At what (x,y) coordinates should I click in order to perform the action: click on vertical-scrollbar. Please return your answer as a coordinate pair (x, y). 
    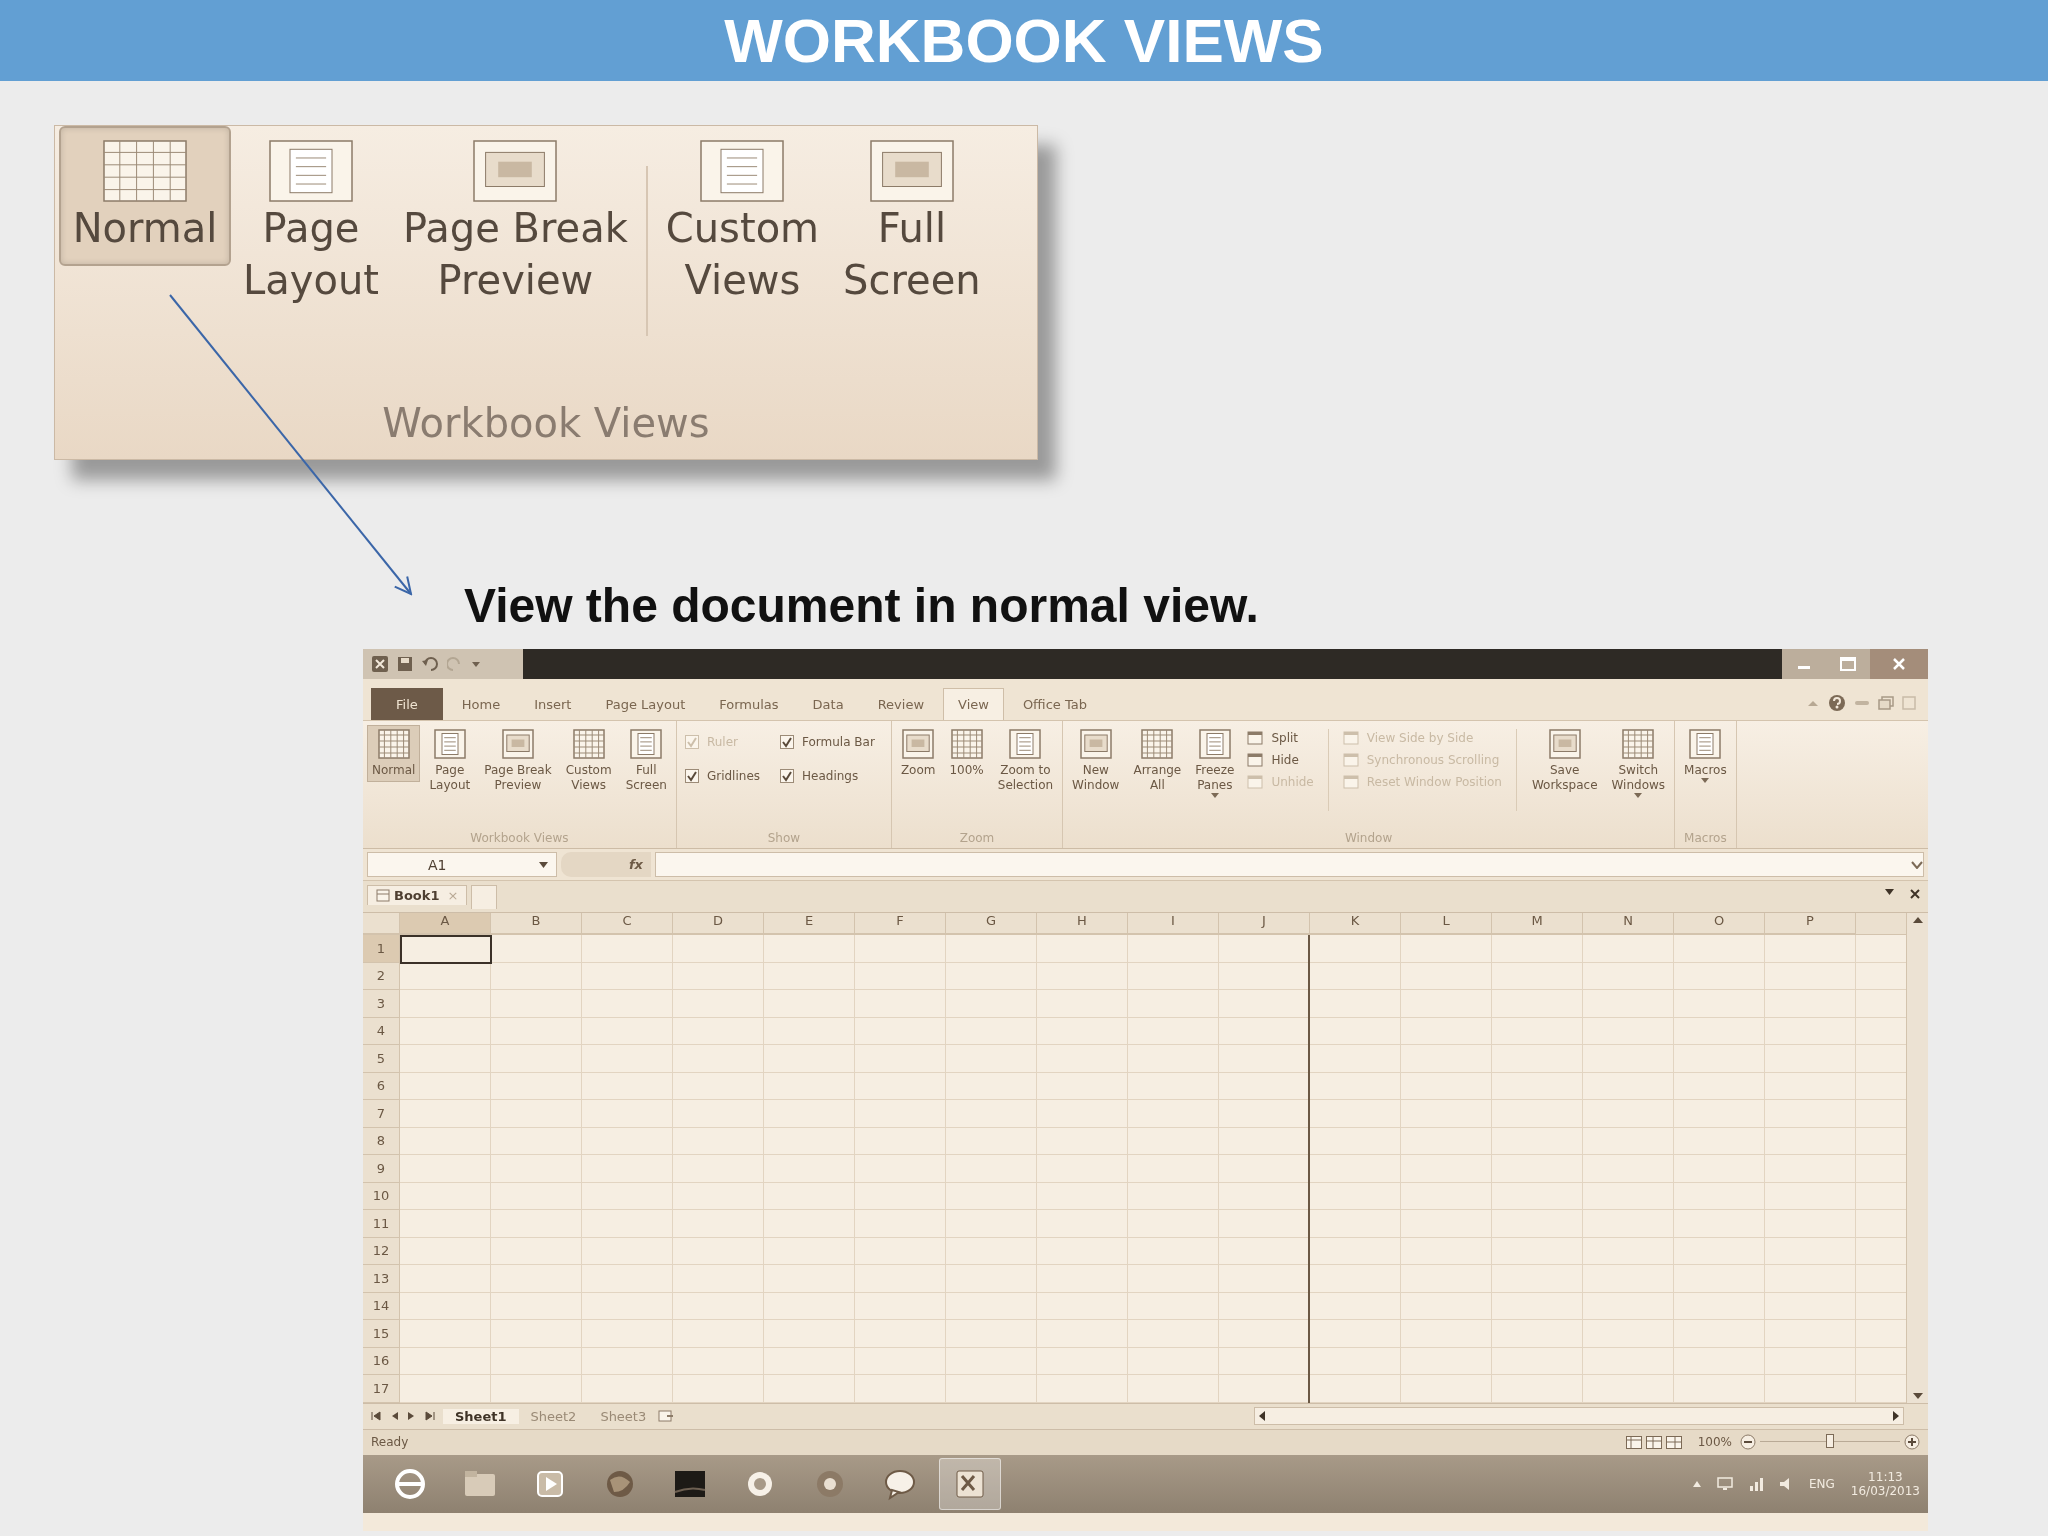
    Looking at the image, I should click on (1917, 1158).